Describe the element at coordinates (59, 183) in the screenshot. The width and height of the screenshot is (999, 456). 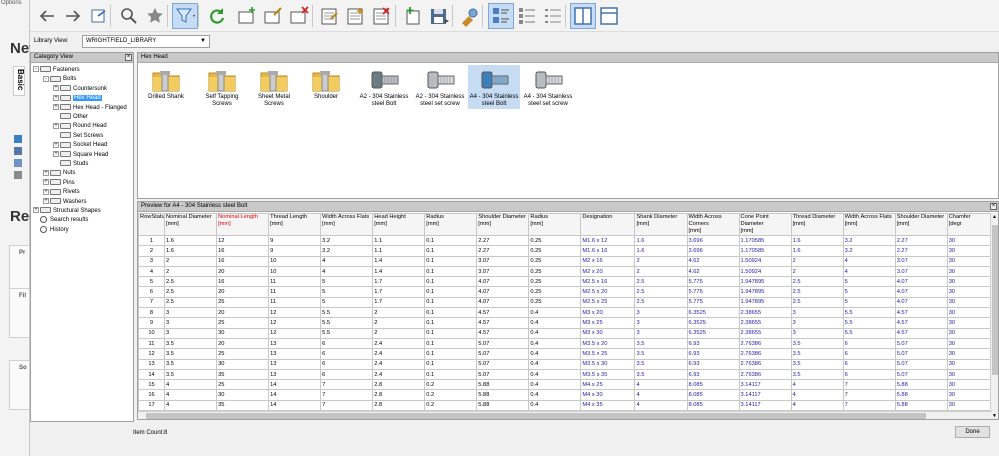
I see `tree-item: + Pins` at that location.